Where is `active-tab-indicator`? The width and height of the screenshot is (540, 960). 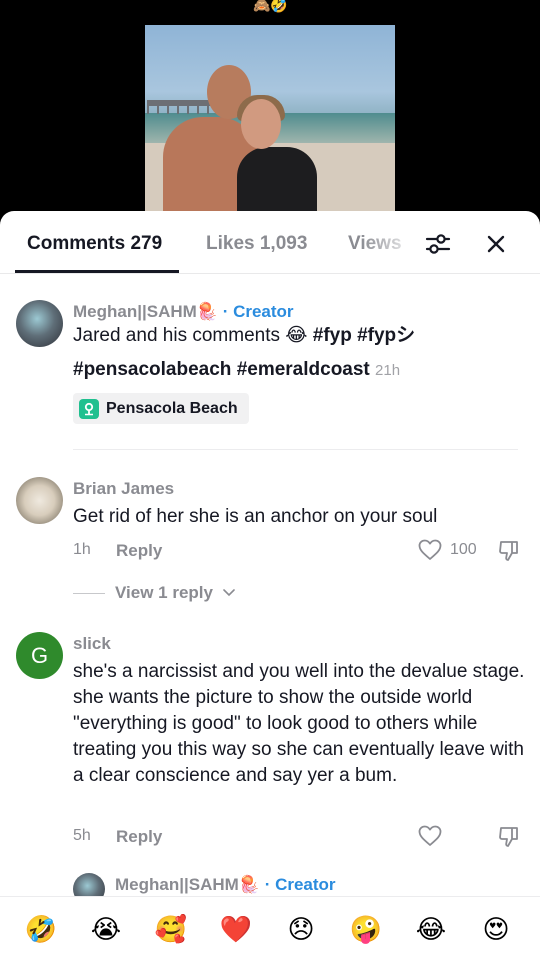 active-tab-indicator is located at coordinates (97, 271).